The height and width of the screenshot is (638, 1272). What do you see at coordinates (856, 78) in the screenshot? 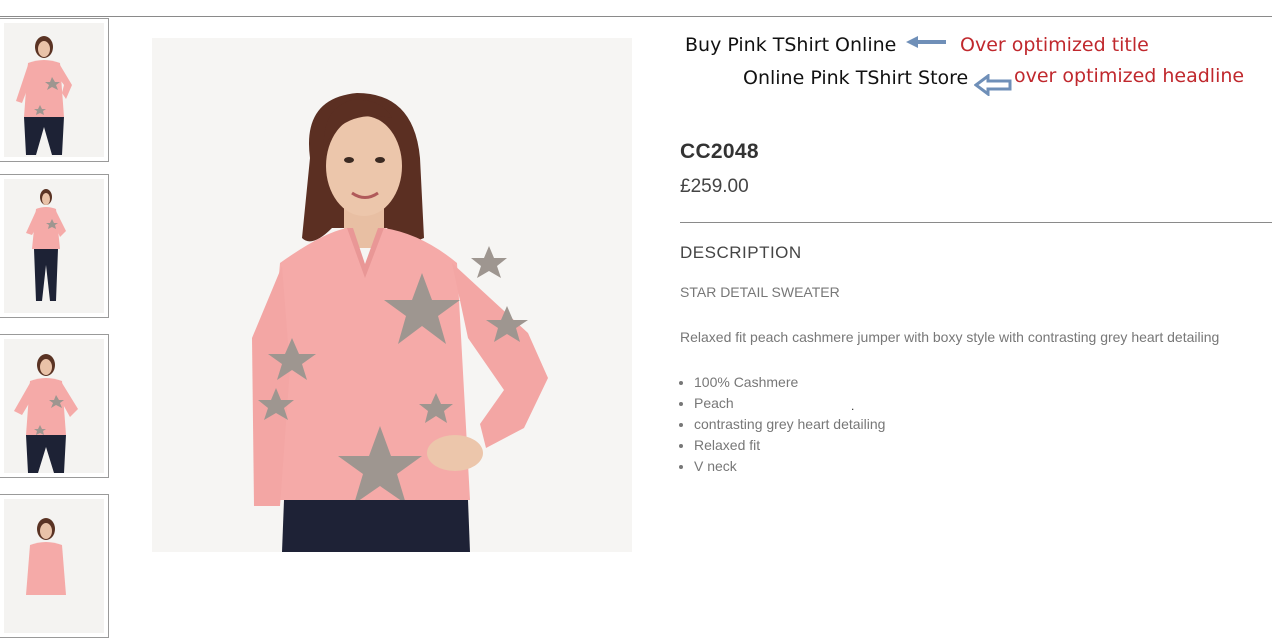
I see `annotated-page-headline: Online Pink TShirt Store` at bounding box center [856, 78].